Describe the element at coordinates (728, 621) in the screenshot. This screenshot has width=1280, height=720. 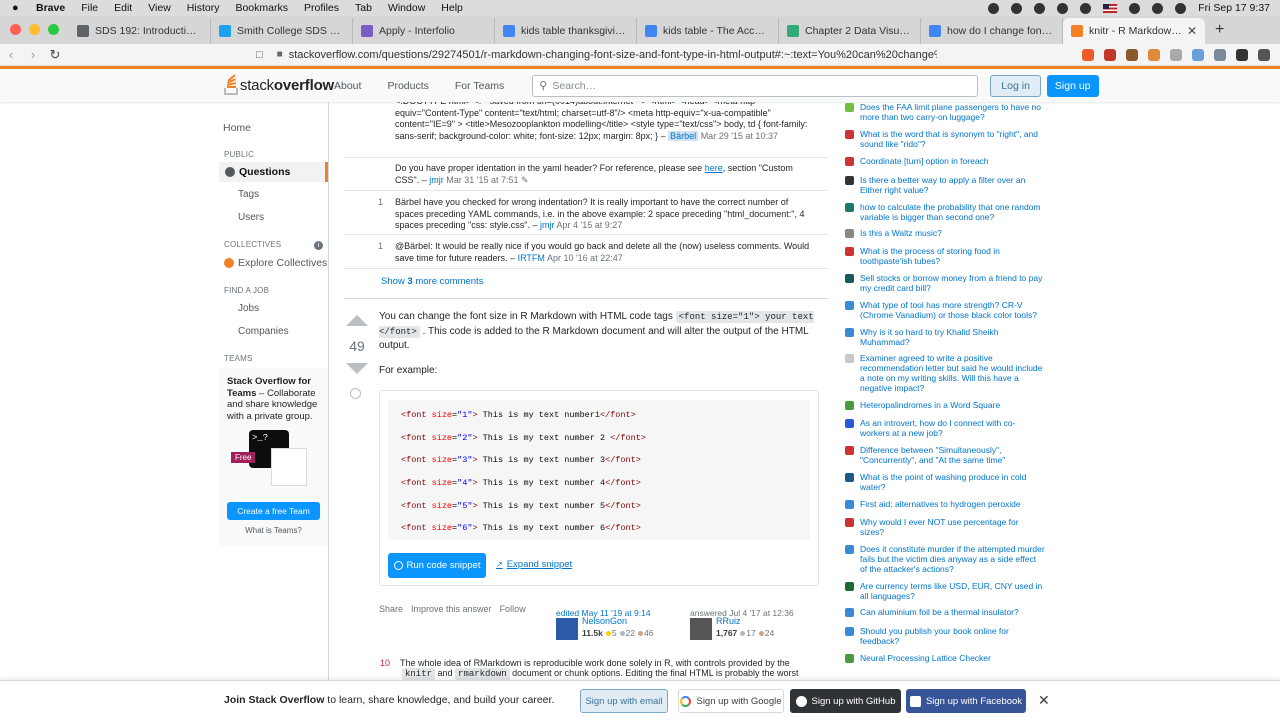
I see `author-name: RRuiz` at that location.